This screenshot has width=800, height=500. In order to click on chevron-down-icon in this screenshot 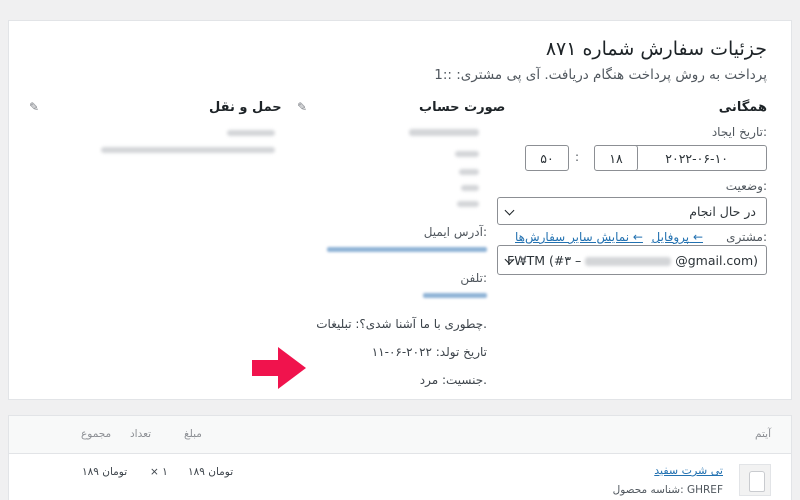, I will do `click(509, 210)`.